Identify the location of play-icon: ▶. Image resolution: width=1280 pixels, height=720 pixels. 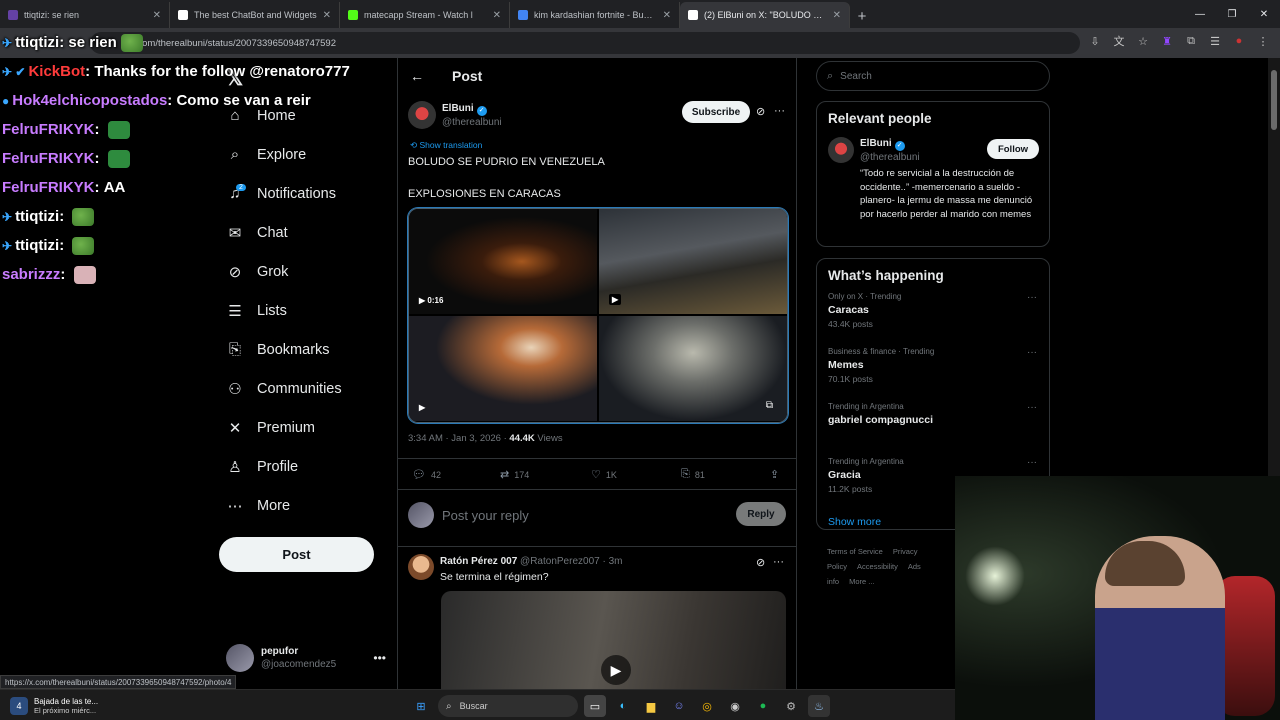
(616, 670).